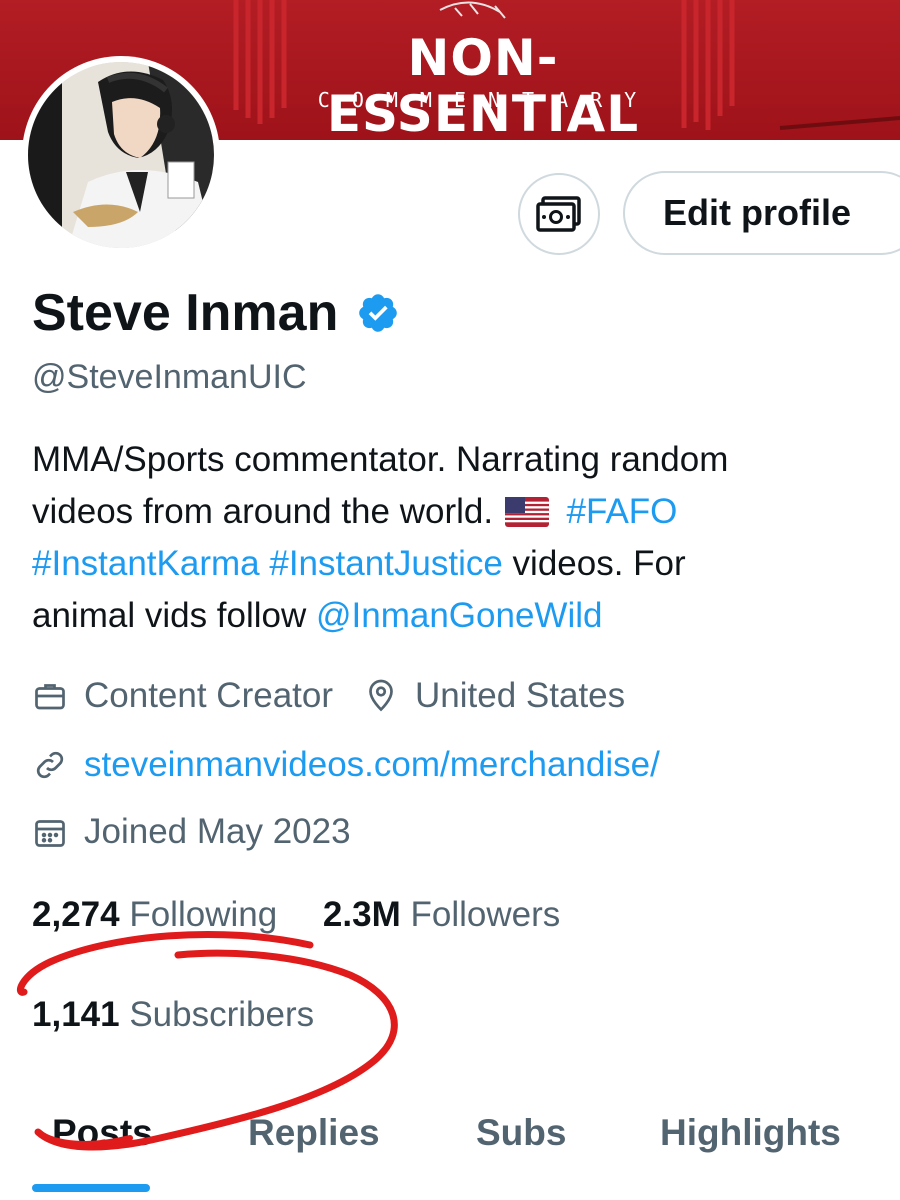 This screenshot has width=900, height=1200. Describe the element at coordinates (314, 1133) in the screenshot. I see `tab-replies: Replies` at that location.